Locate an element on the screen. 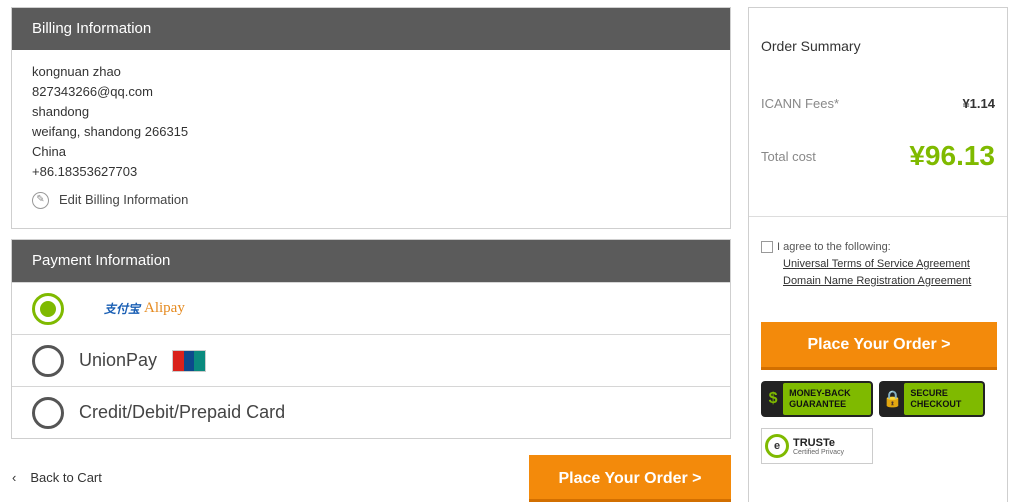  payment-title: Payment Information is located at coordinates (371, 261).